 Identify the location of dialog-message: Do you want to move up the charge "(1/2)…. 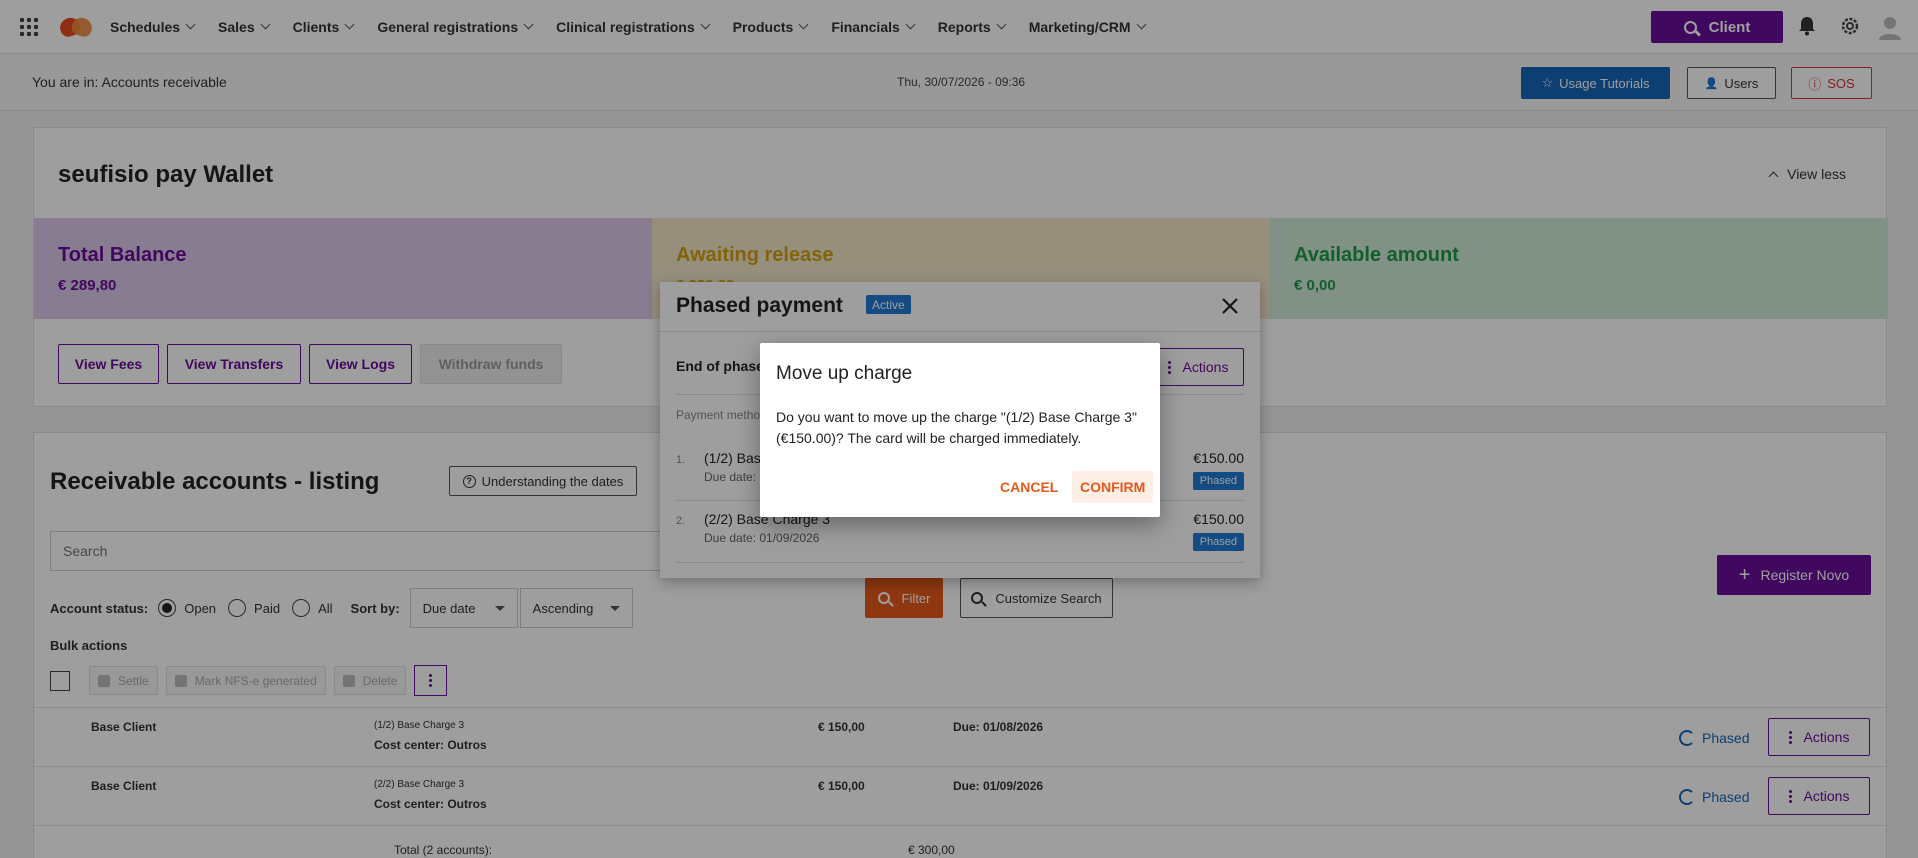
(956, 427).